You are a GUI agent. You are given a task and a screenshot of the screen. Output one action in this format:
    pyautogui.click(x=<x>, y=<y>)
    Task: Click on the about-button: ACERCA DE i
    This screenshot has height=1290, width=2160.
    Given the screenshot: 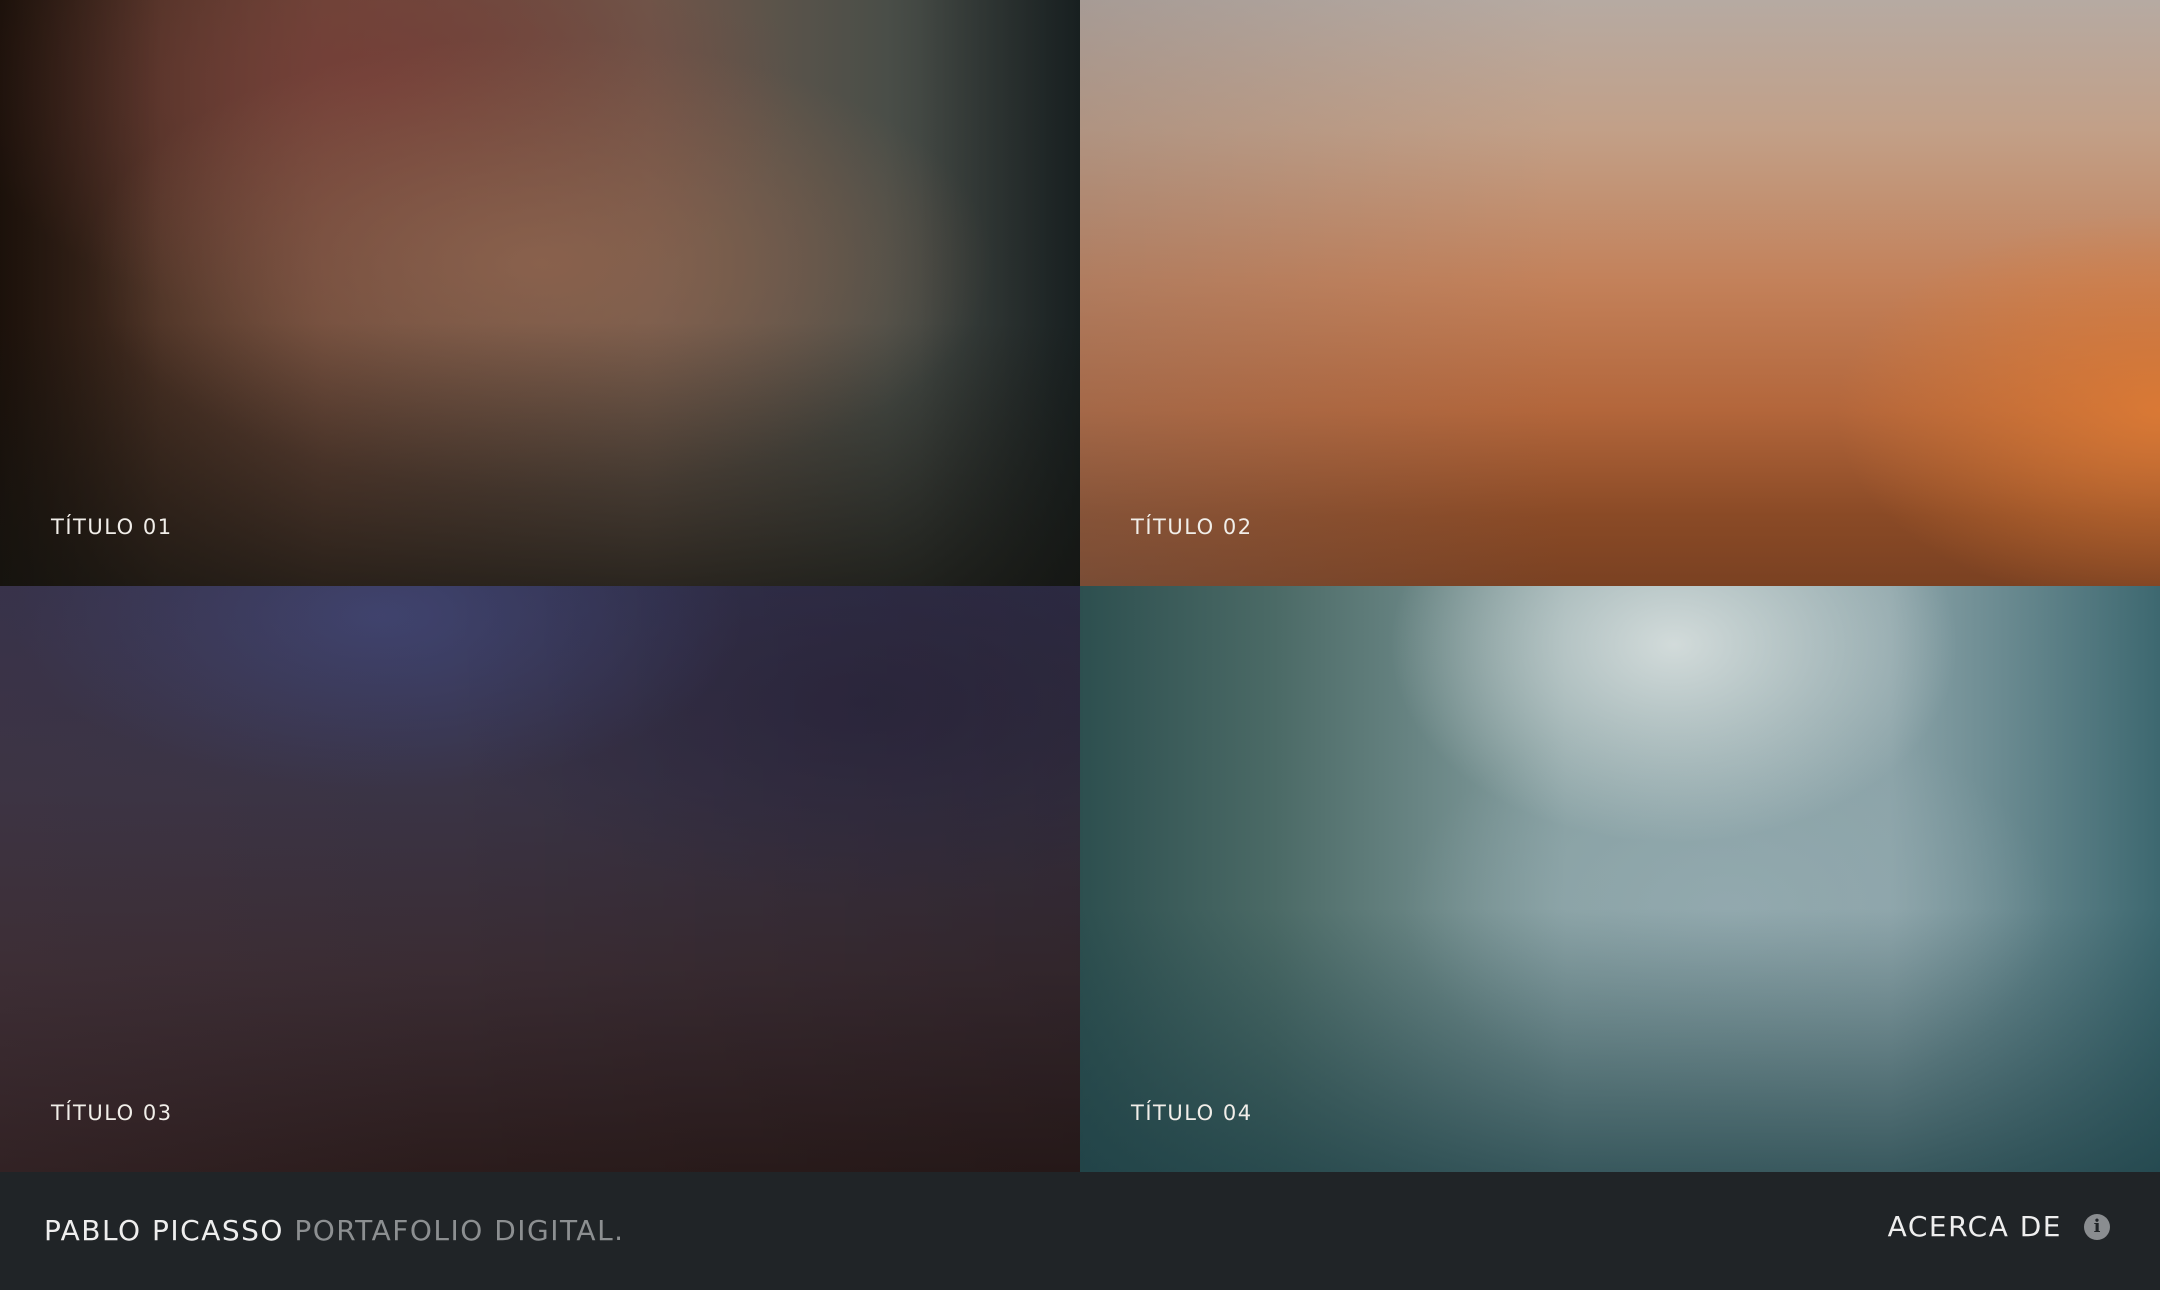 What is the action you would take?
    pyautogui.click(x=1999, y=1226)
    